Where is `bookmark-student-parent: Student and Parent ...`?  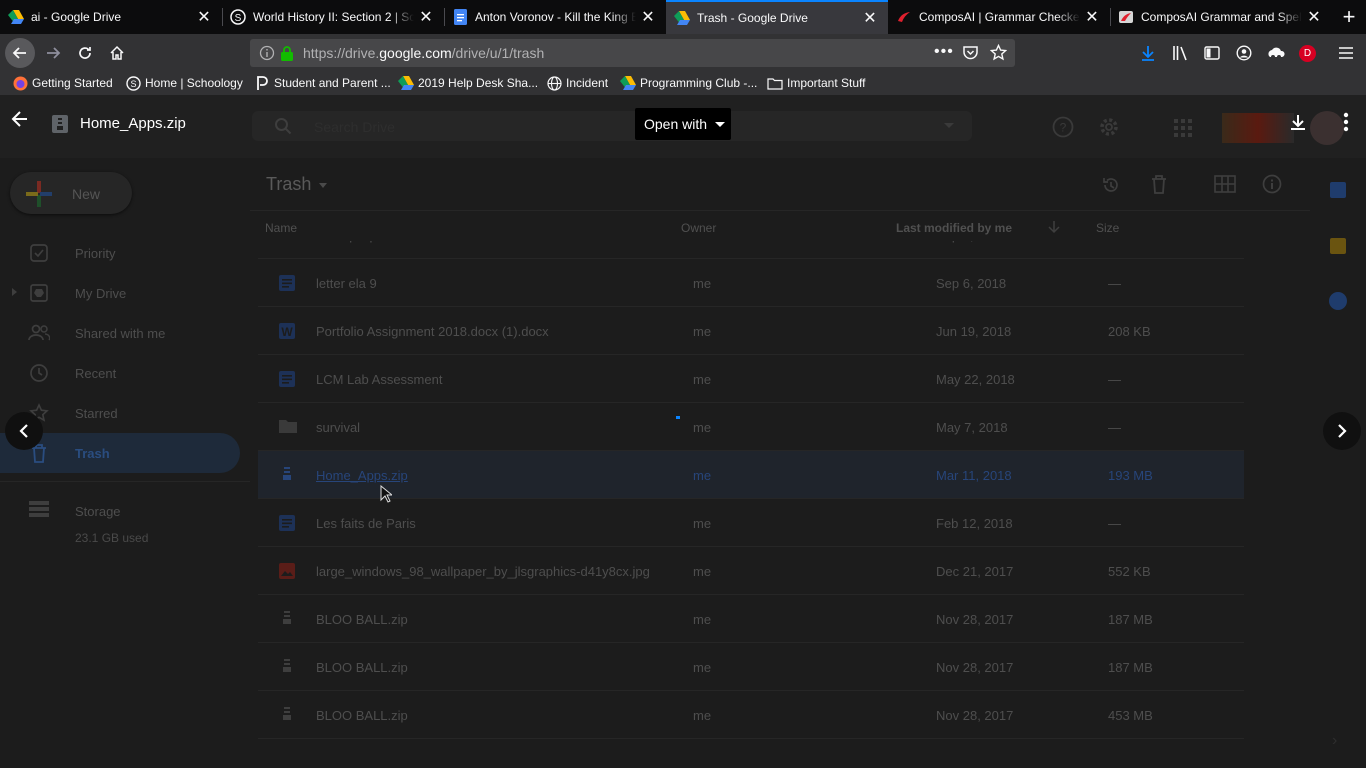
bookmark-student-parent: Student and Parent ... is located at coordinates (322, 83).